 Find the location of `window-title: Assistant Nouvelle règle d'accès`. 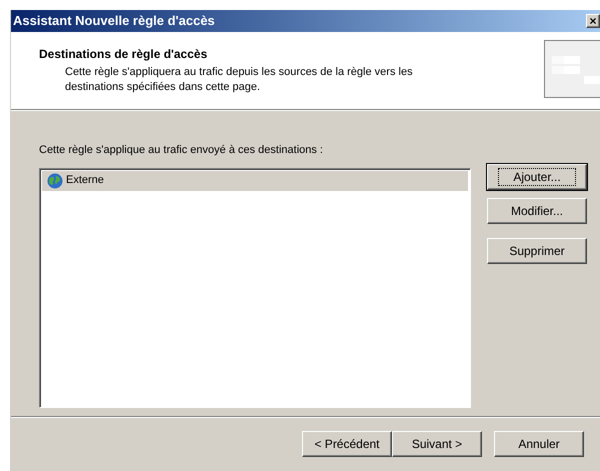

window-title: Assistant Nouvelle règle d'accès is located at coordinates (114, 21).